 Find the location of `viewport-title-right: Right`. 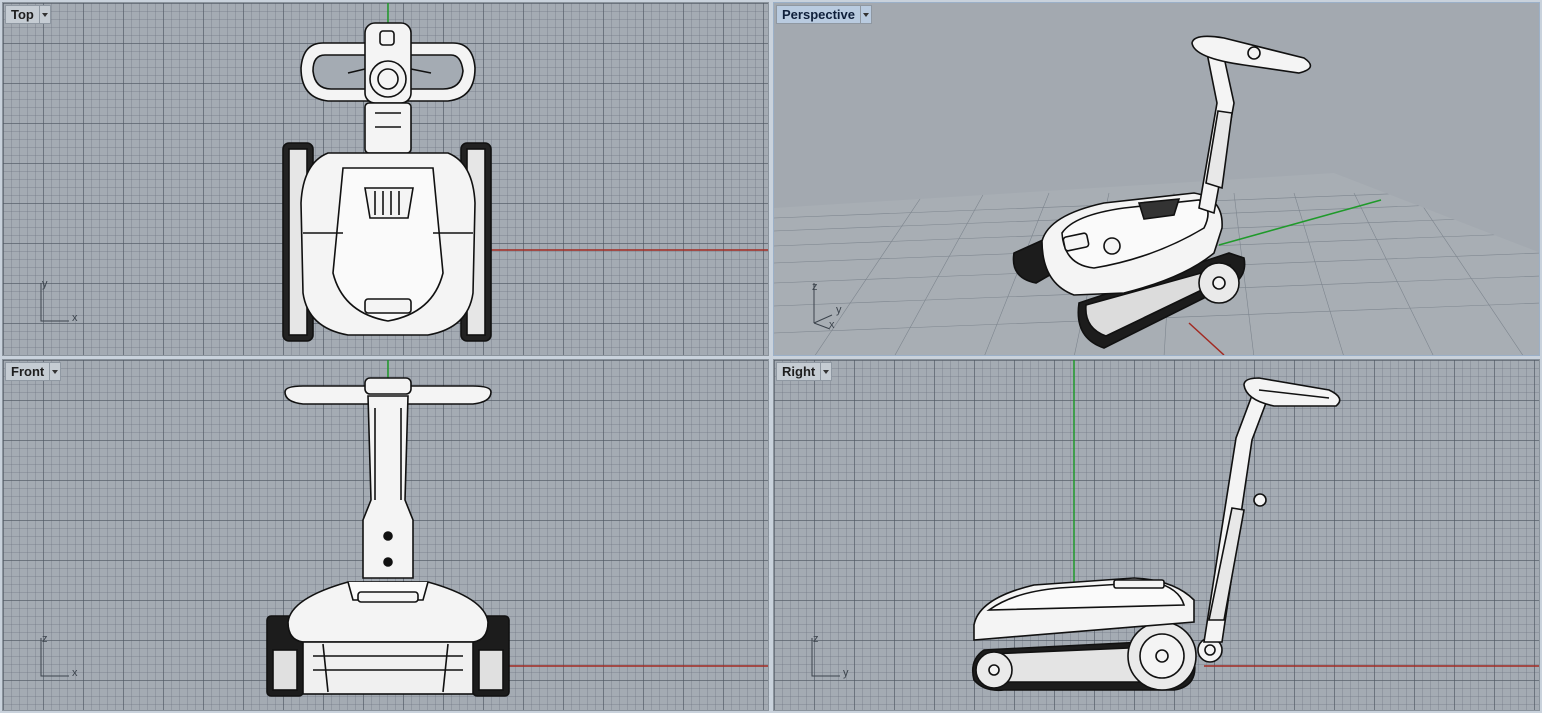

viewport-title-right: Right is located at coordinates (804, 371).